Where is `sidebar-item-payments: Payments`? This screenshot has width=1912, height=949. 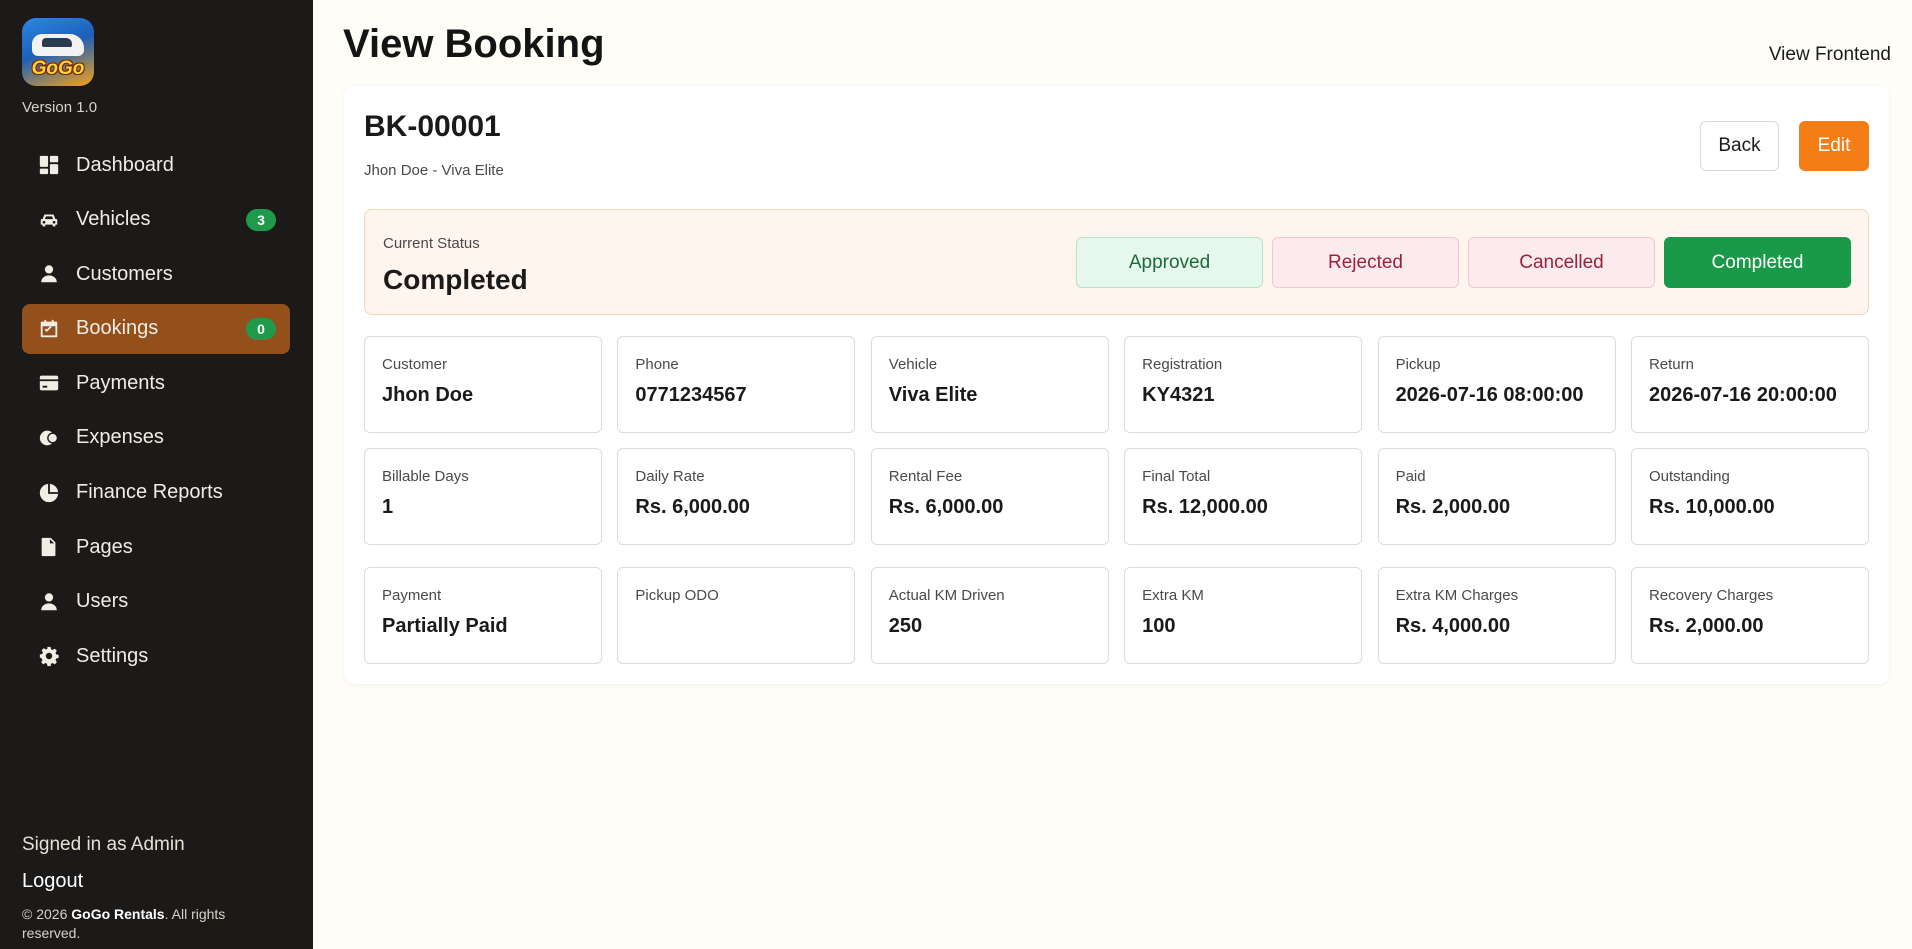
sidebar-item-payments: Payments is located at coordinates (156, 383).